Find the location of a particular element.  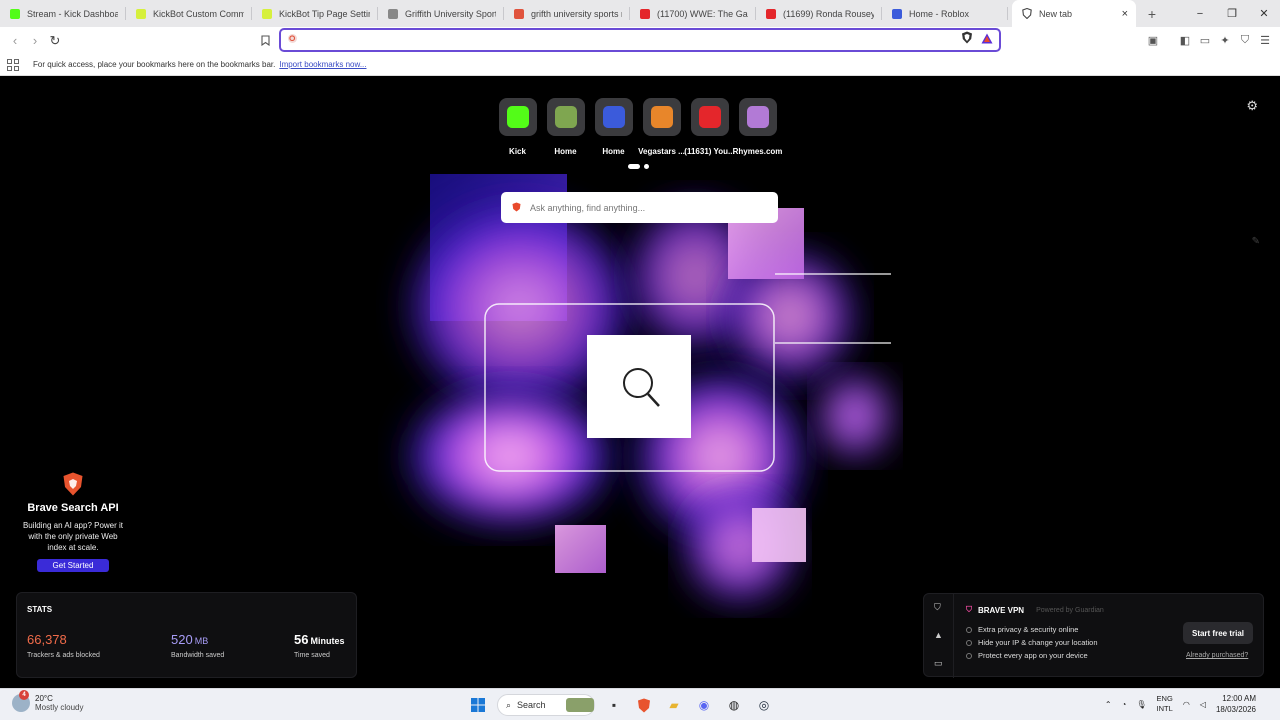

forward-button: › is located at coordinates (35, 41).